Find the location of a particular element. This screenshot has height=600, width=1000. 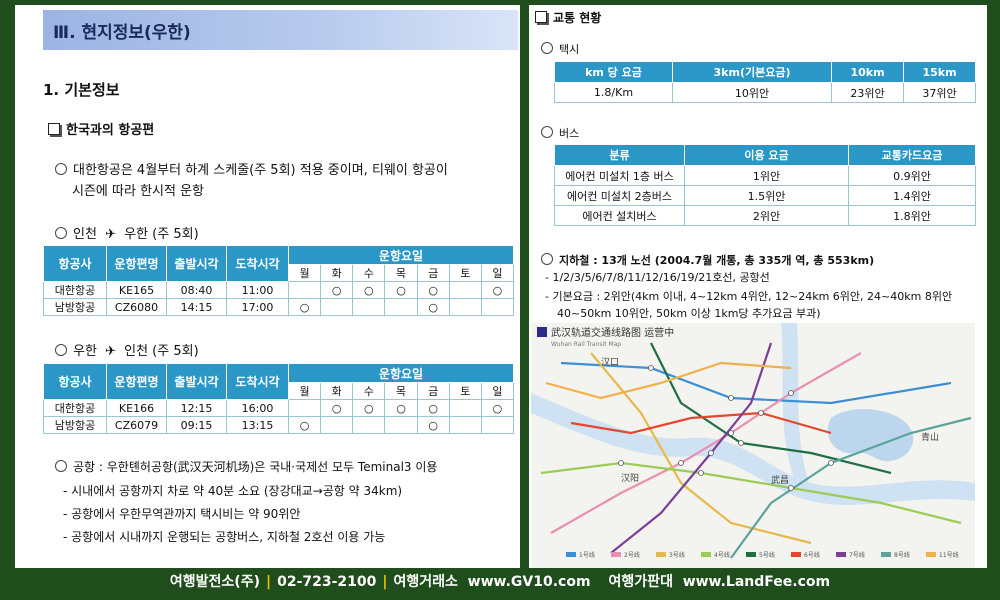

arr-time: 17:00 is located at coordinates (257, 307).